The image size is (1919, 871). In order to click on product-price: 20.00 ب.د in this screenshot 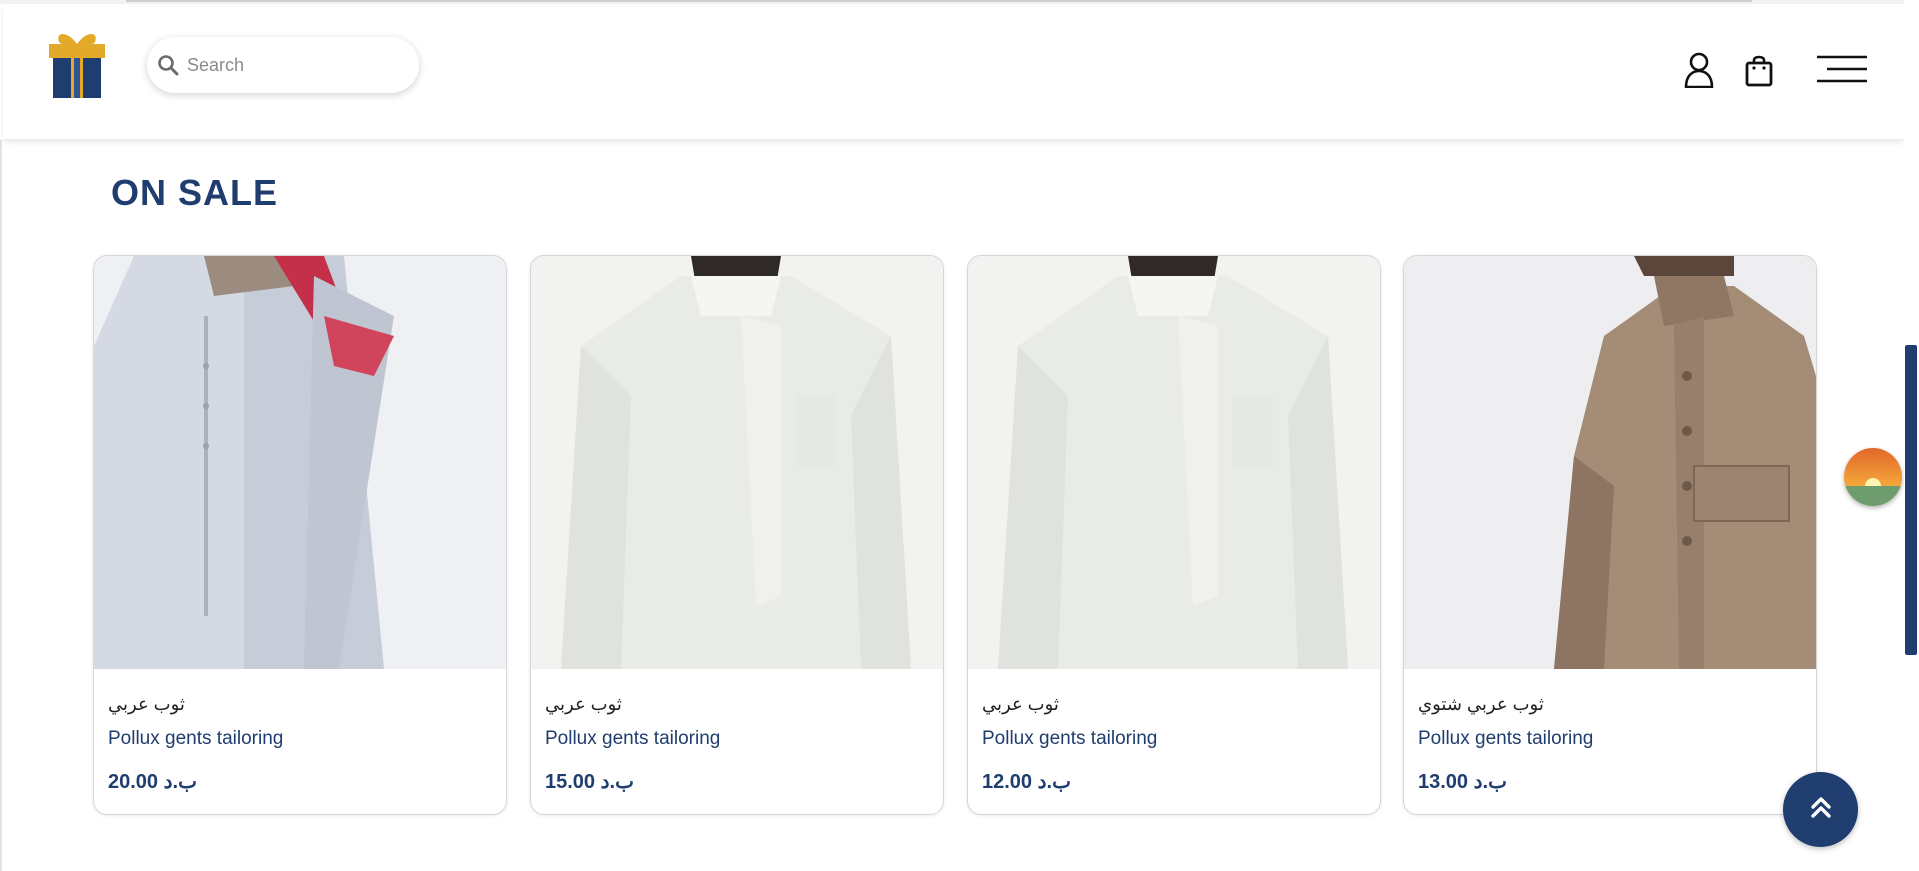, I will do `click(152, 782)`.